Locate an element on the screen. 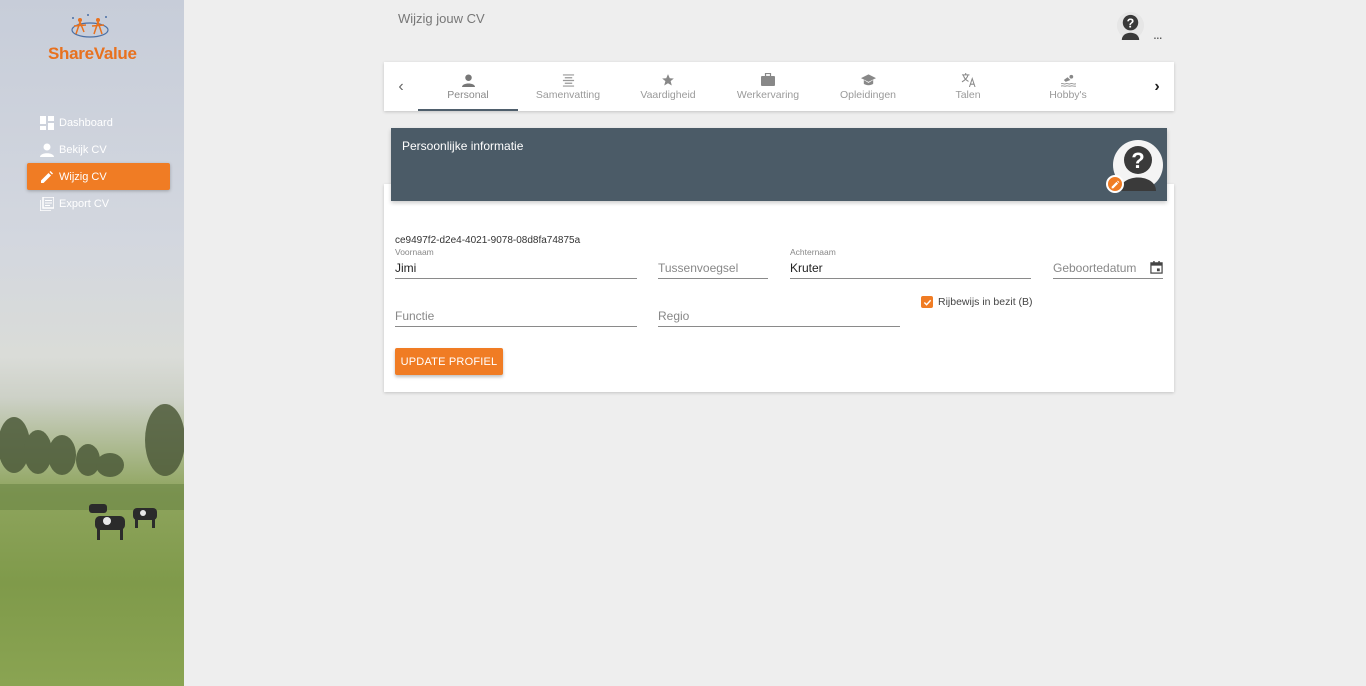 Image resolution: width=1366 pixels, height=686 pixels. tab-label: Talen is located at coordinates (968, 95).